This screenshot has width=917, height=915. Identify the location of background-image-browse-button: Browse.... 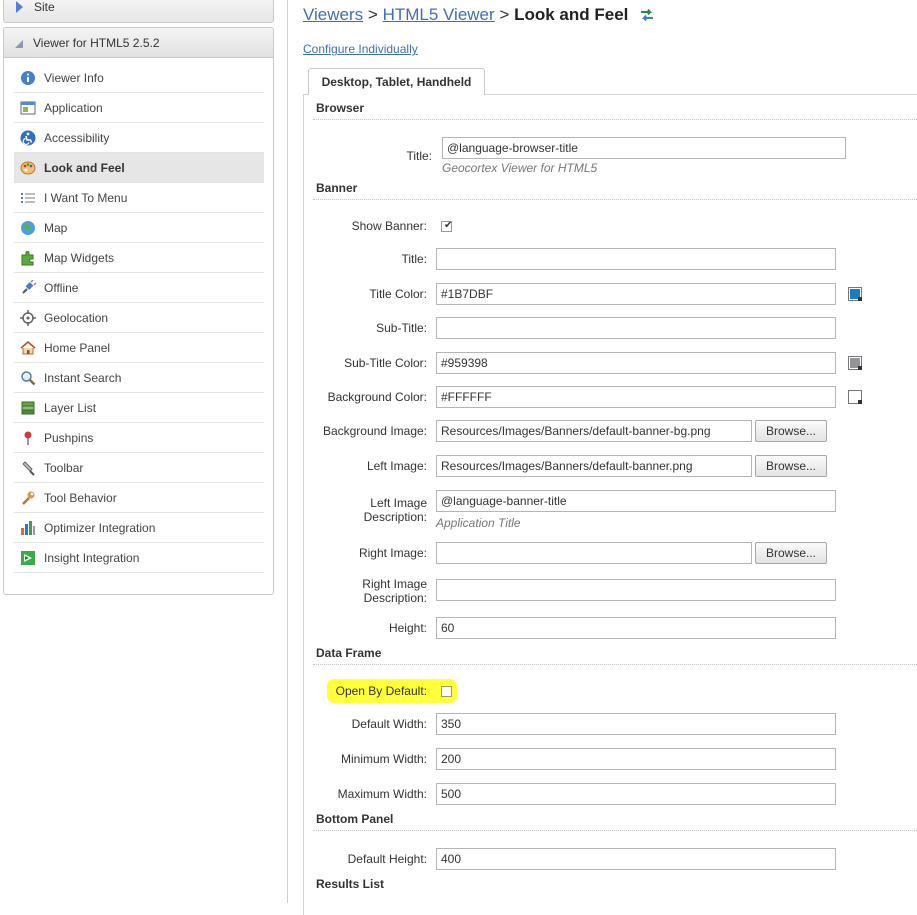
(791, 431).